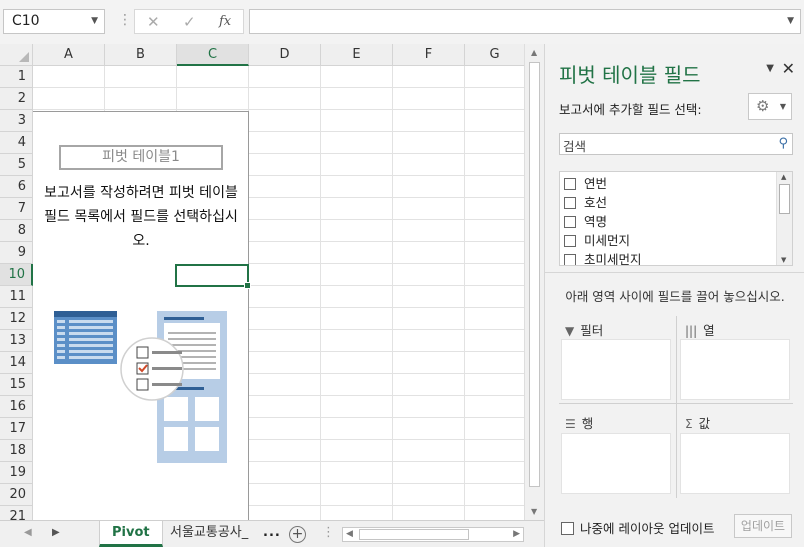 This screenshot has width=804, height=547. What do you see at coordinates (788, 68) in the screenshot?
I see `close-icon: ✕` at bounding box center [788, 68].